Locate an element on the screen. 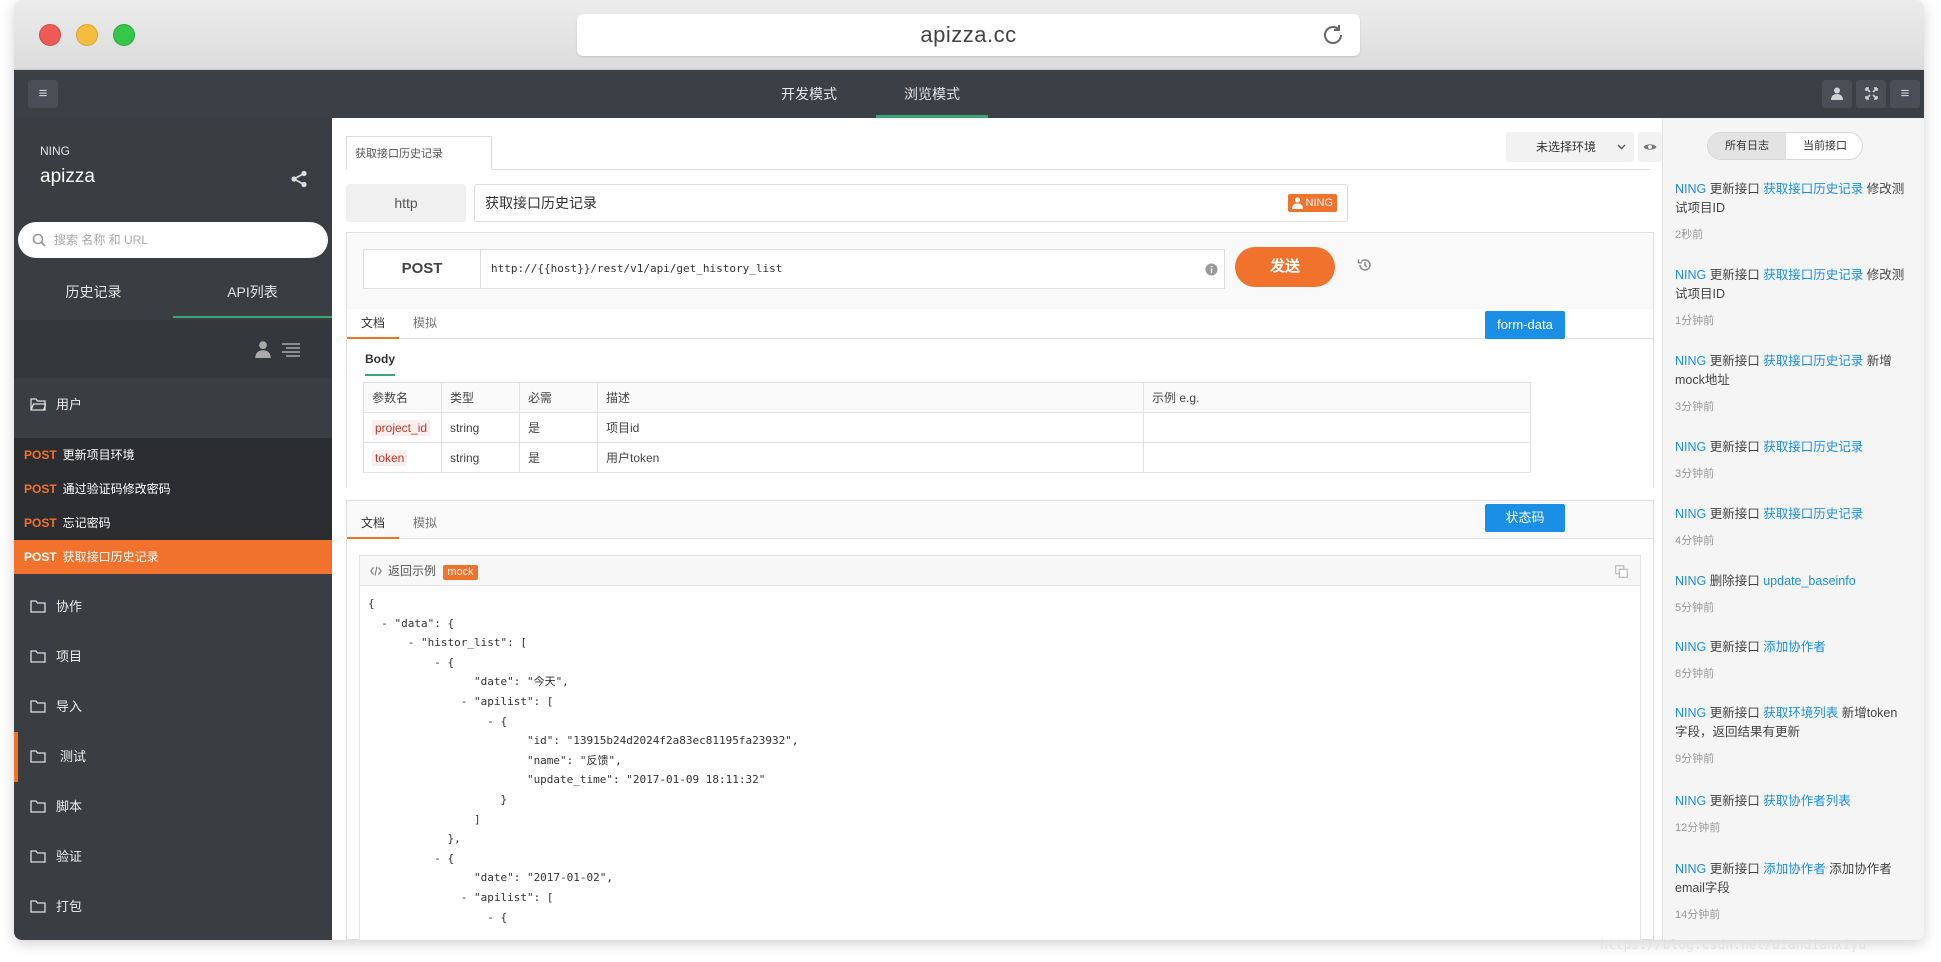 This screenshot has height=962, width=1941. code-line: ] is located at coordinates (424, 819).